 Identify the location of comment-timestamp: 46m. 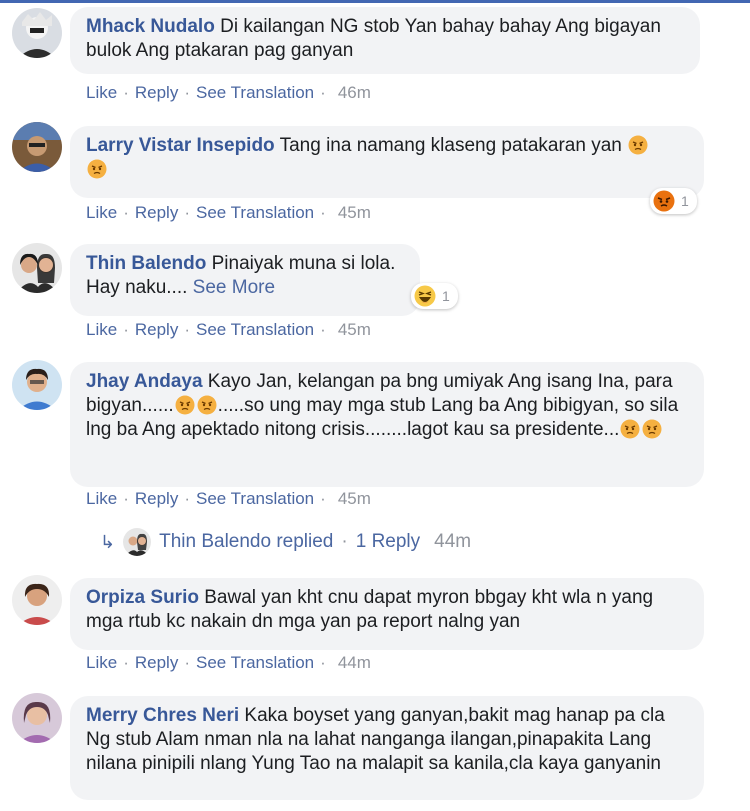
(354, 92).